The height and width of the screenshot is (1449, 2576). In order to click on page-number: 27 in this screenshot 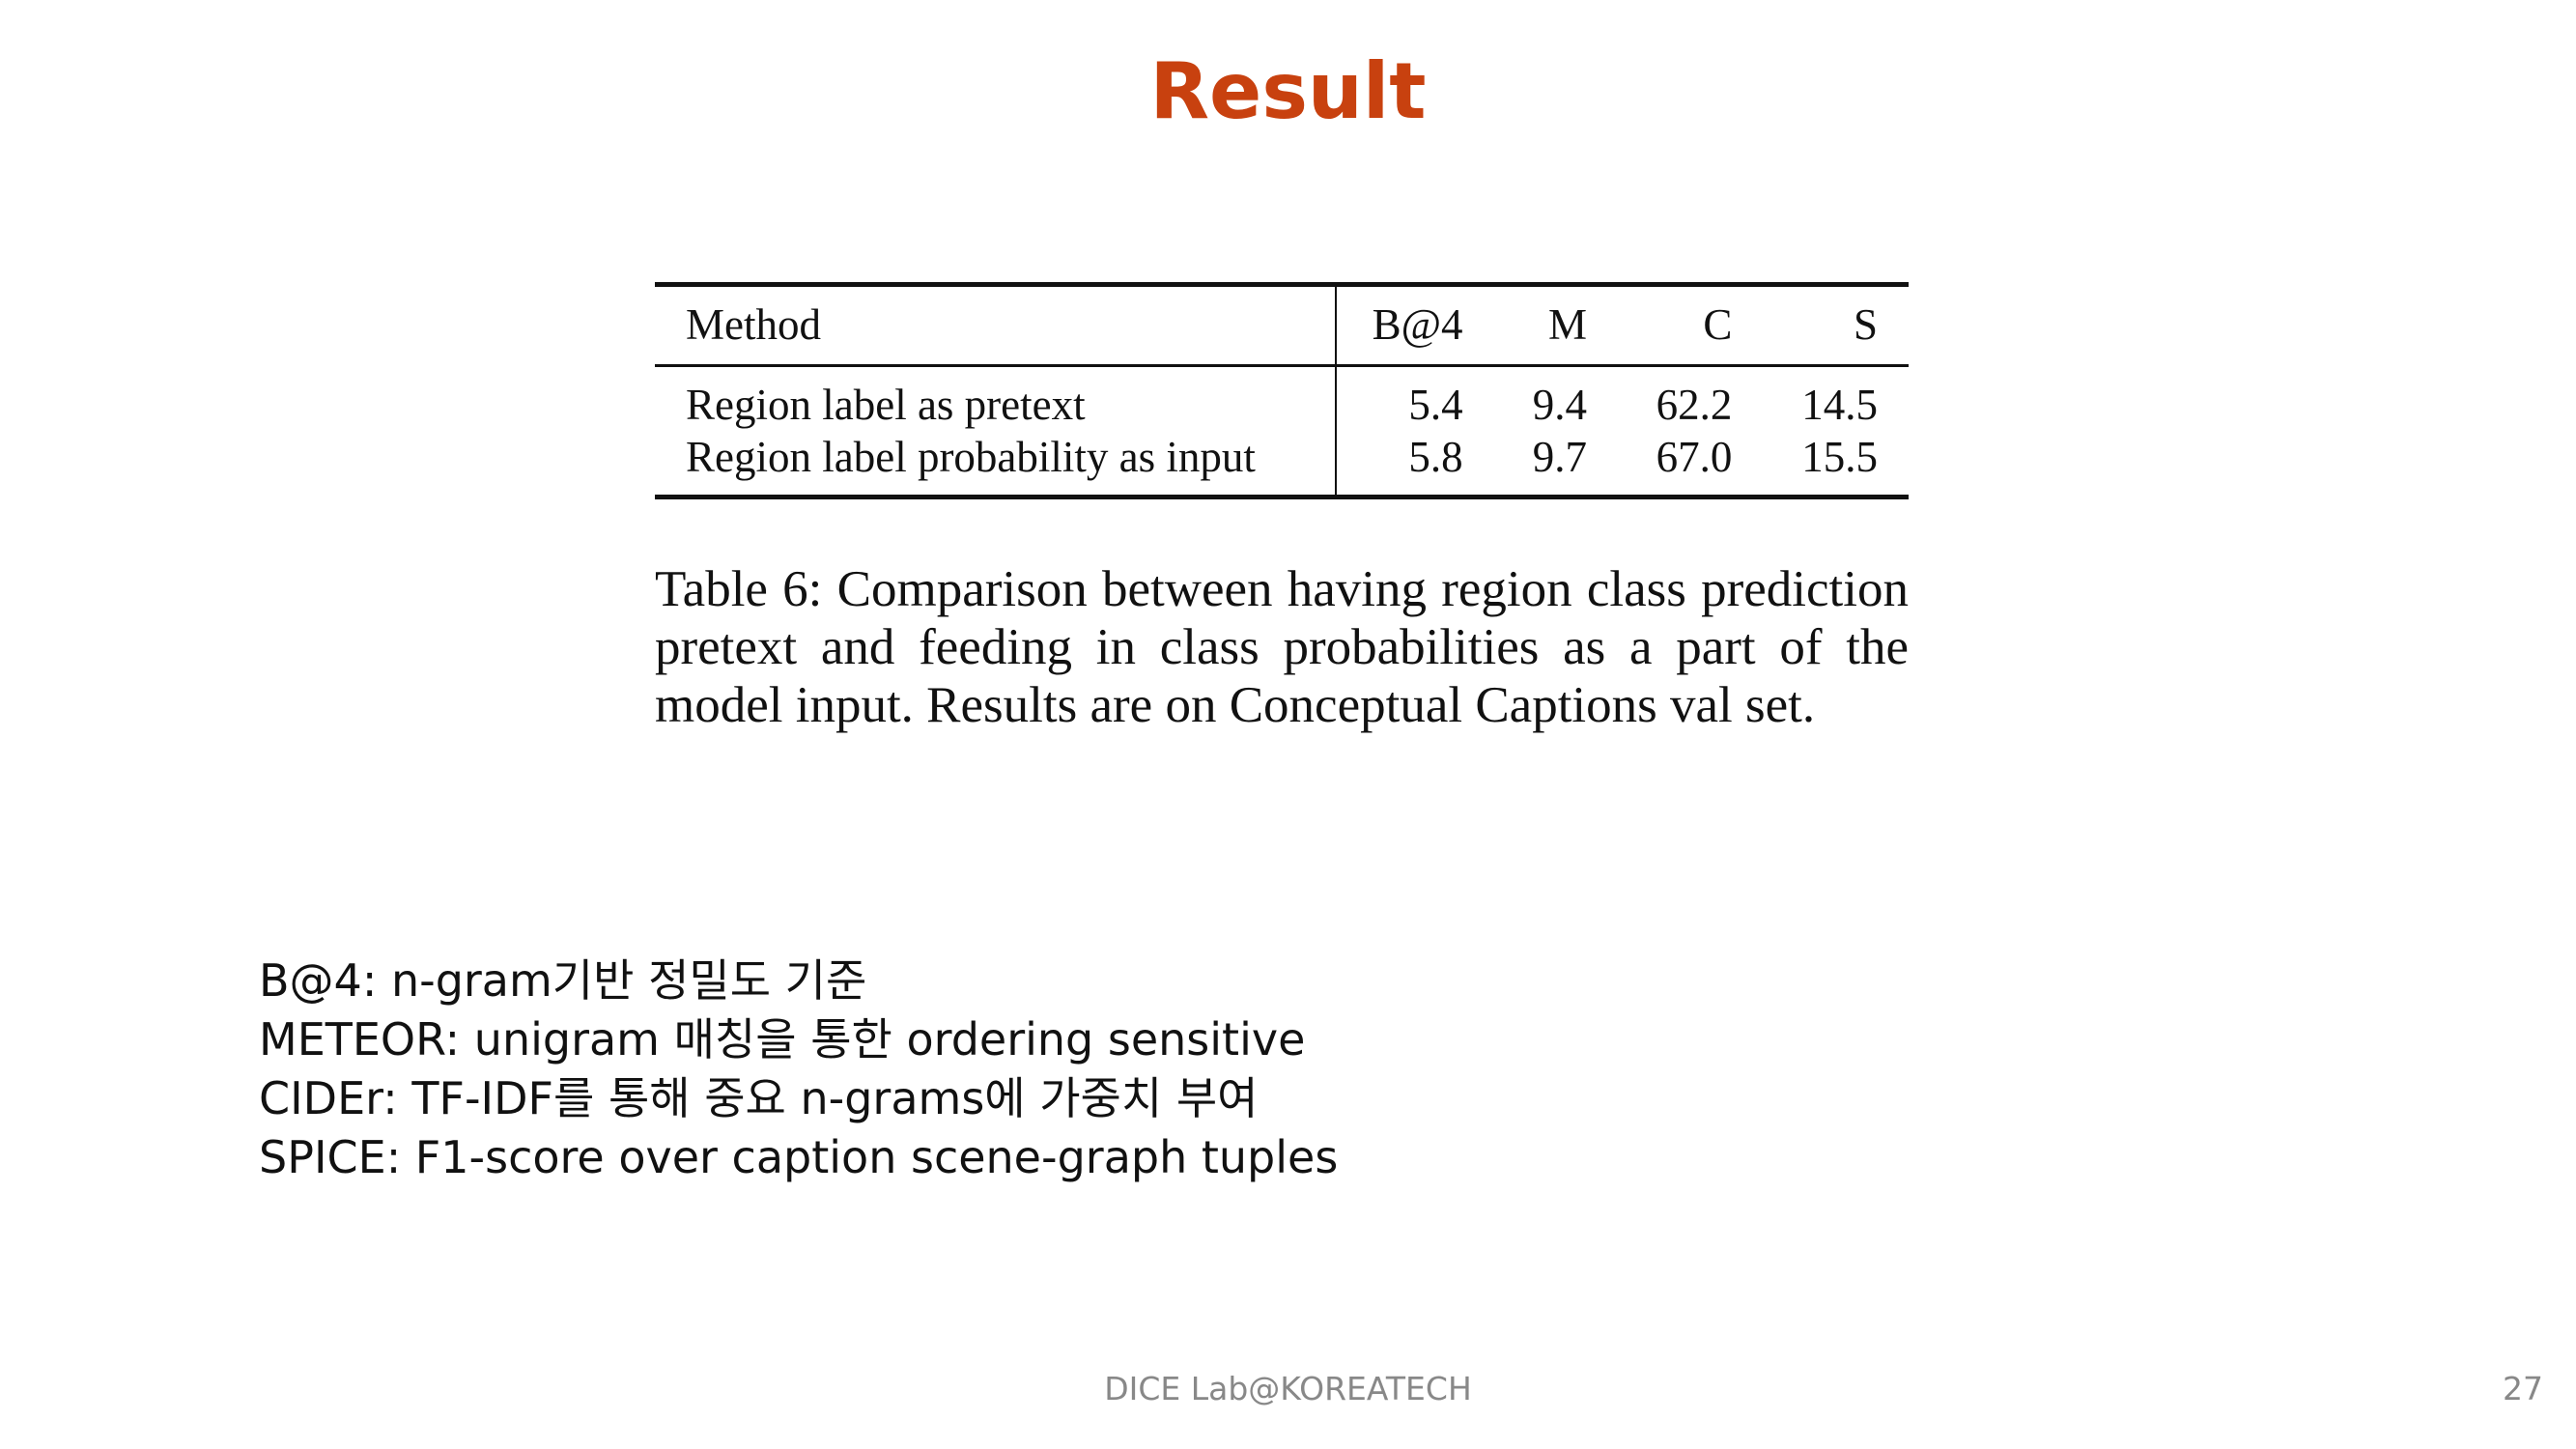, I will do `click(2523, 1388)`.